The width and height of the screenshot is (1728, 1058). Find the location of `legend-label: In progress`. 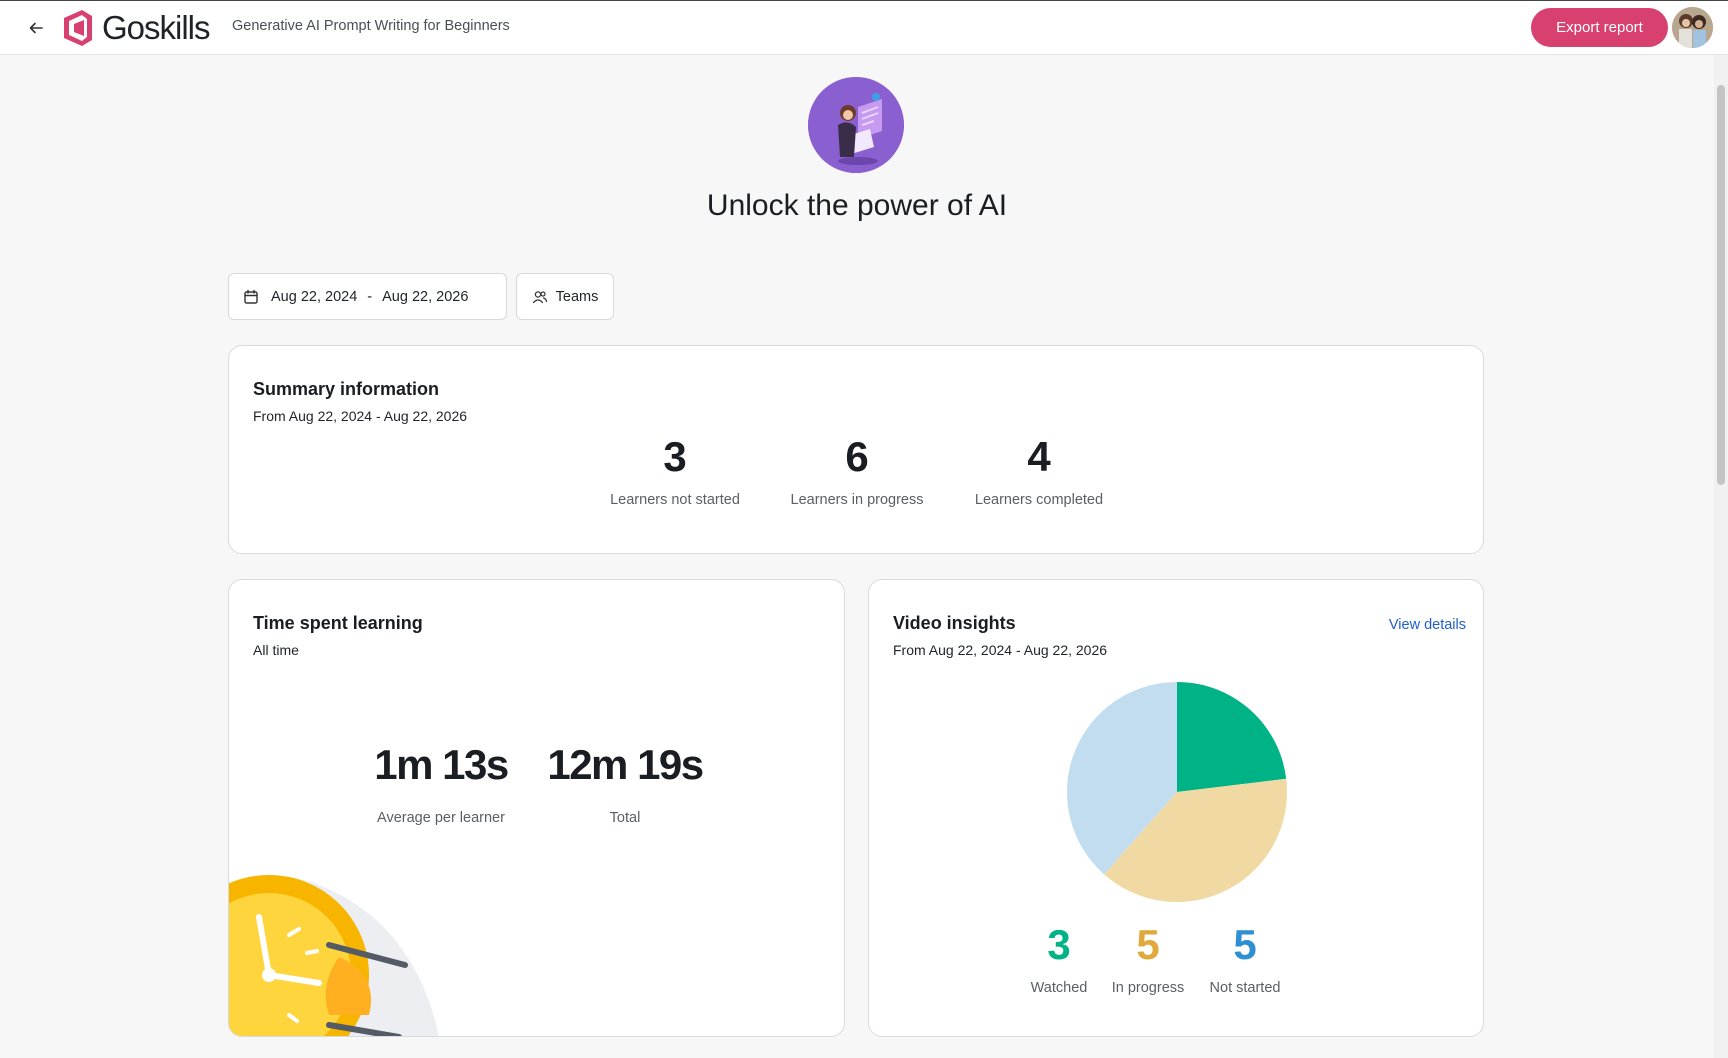

legend-label: In progress is located at coordinates (1148, 988).